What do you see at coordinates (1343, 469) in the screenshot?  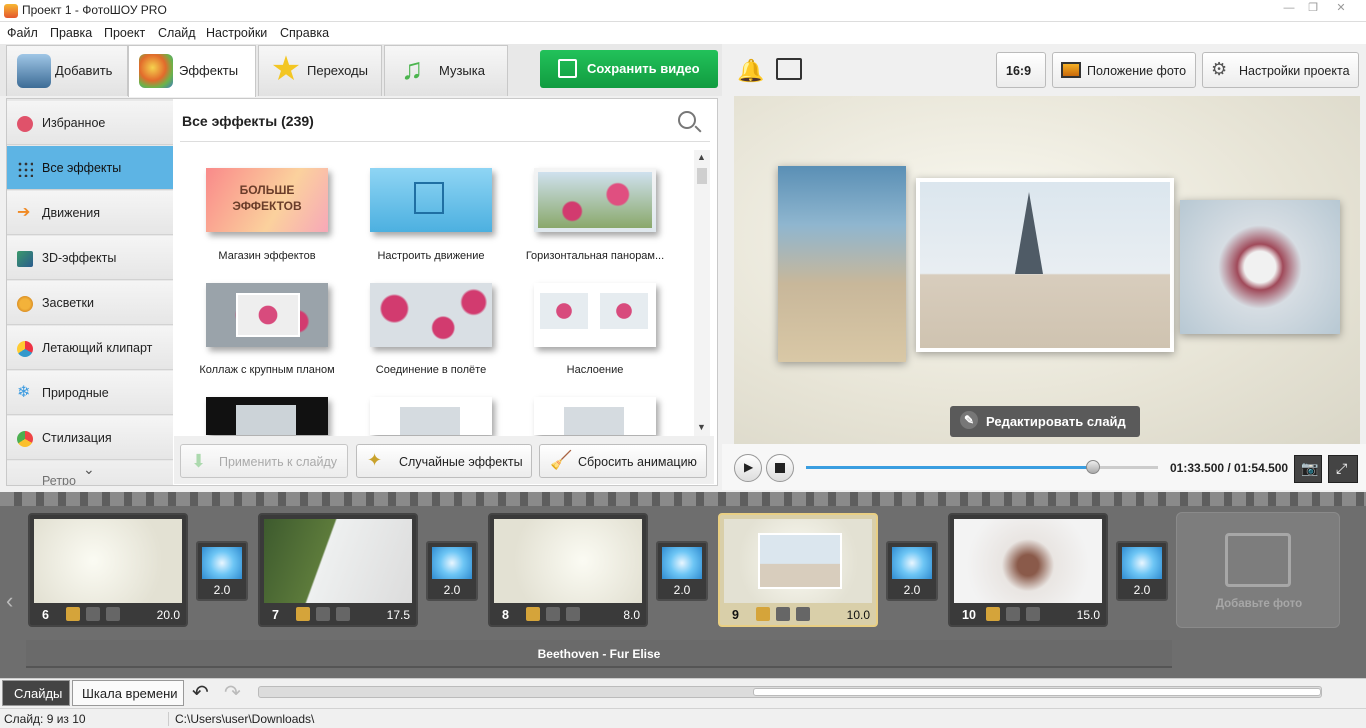 I see `fullscreen-button: ⤢` at bounding box center [1343, 469].